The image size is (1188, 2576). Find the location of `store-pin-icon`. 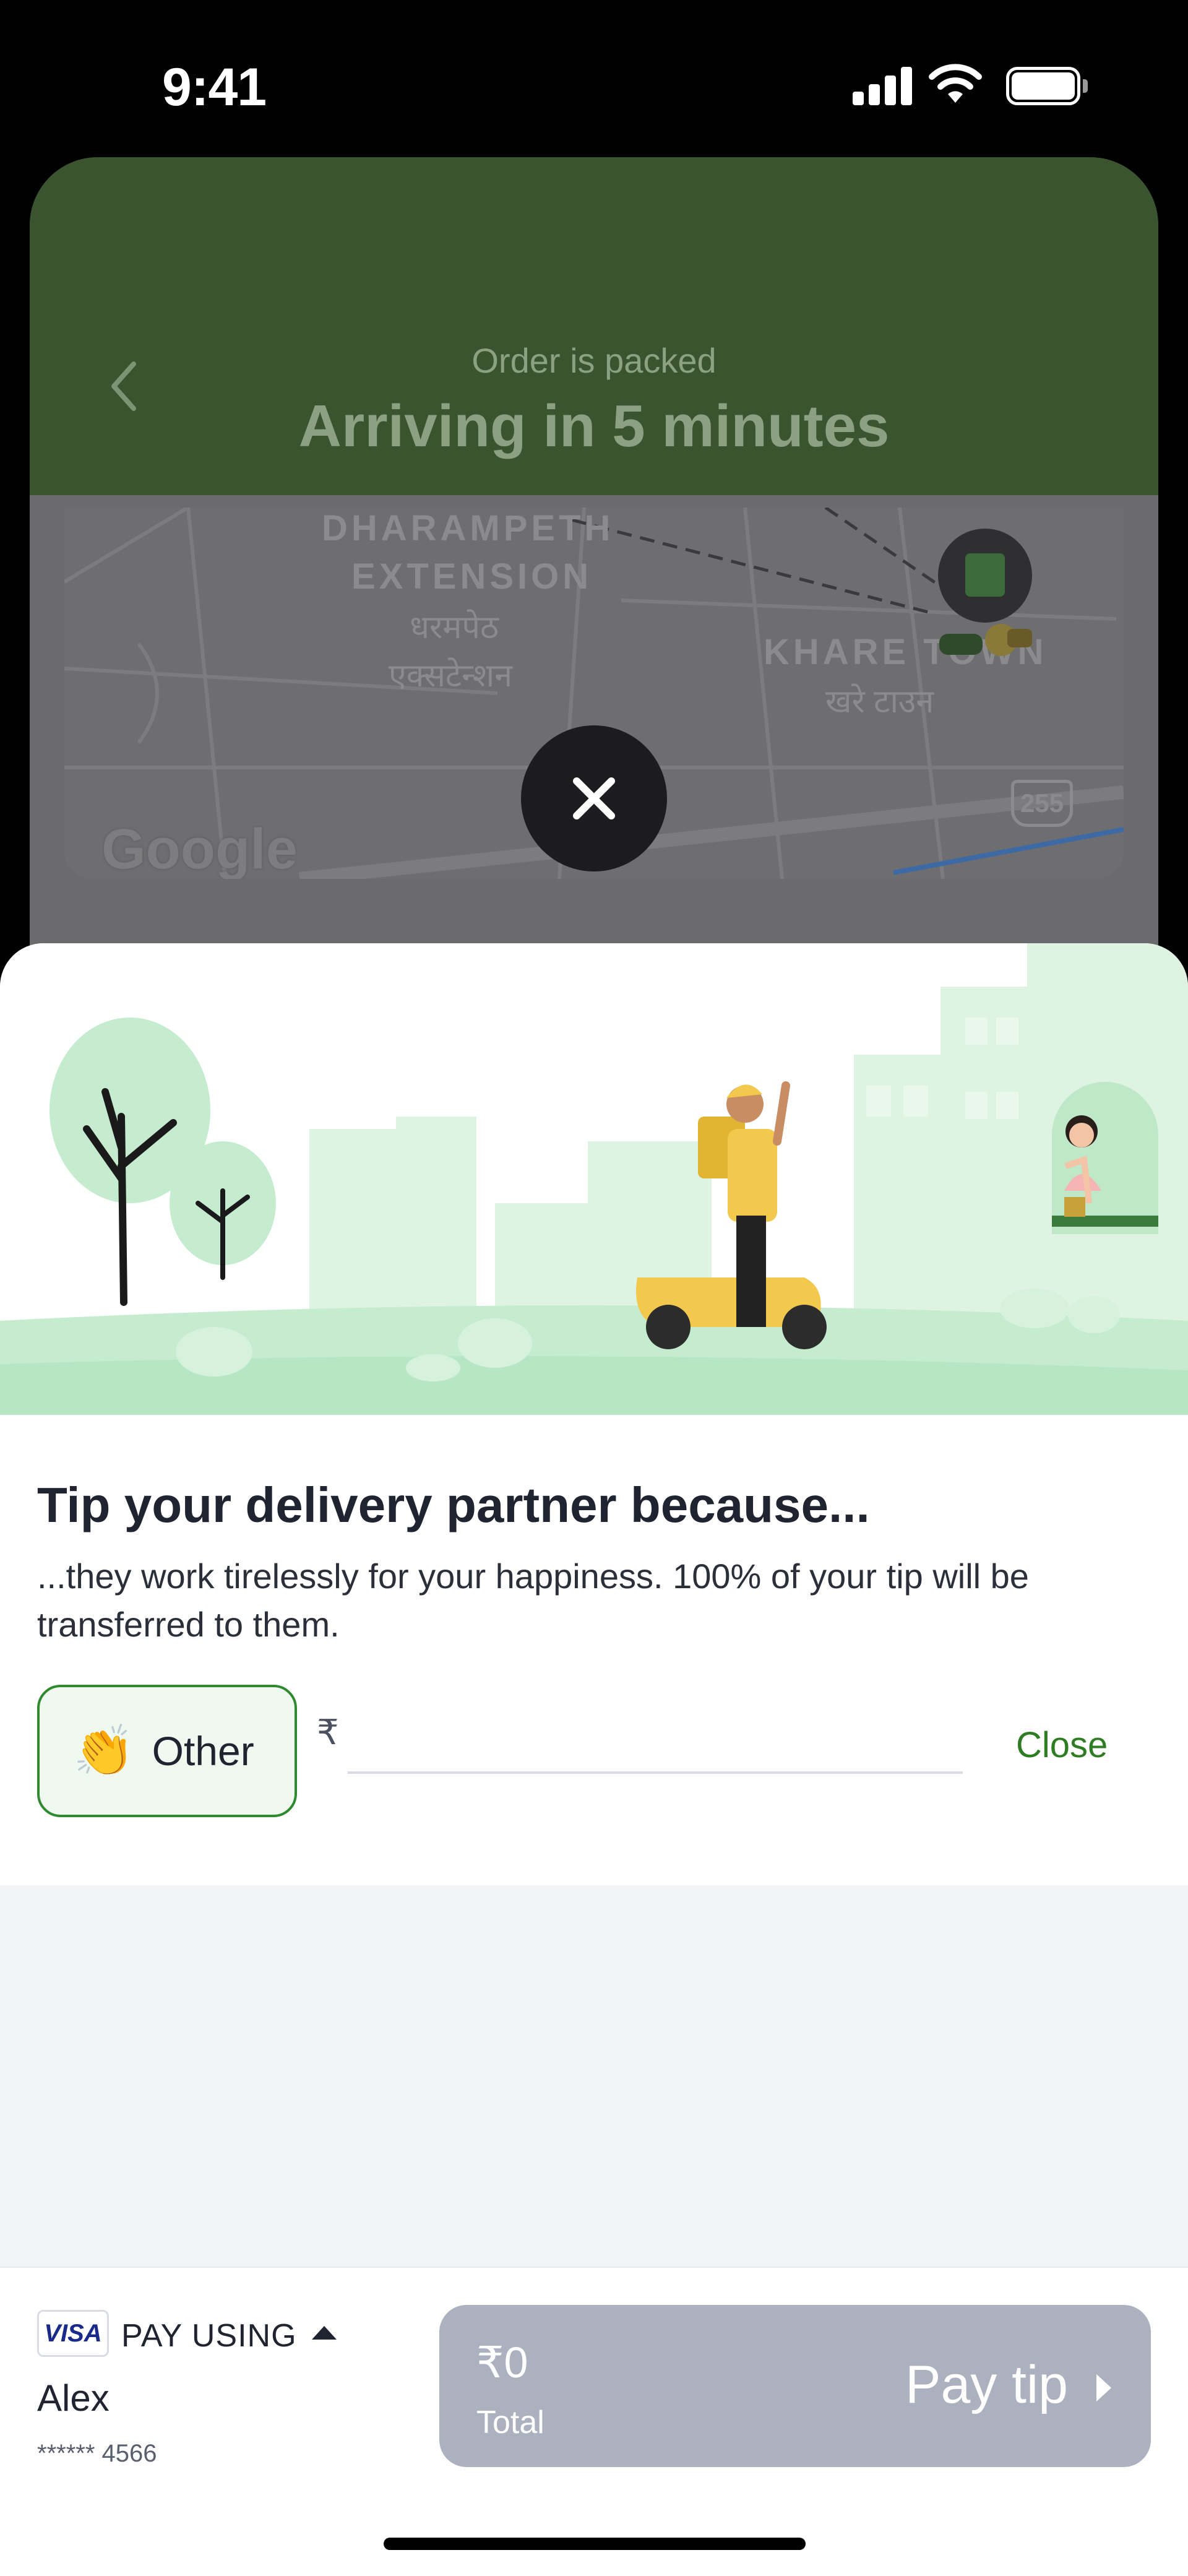

store-pin-icon is located at coordinates (985, 576).